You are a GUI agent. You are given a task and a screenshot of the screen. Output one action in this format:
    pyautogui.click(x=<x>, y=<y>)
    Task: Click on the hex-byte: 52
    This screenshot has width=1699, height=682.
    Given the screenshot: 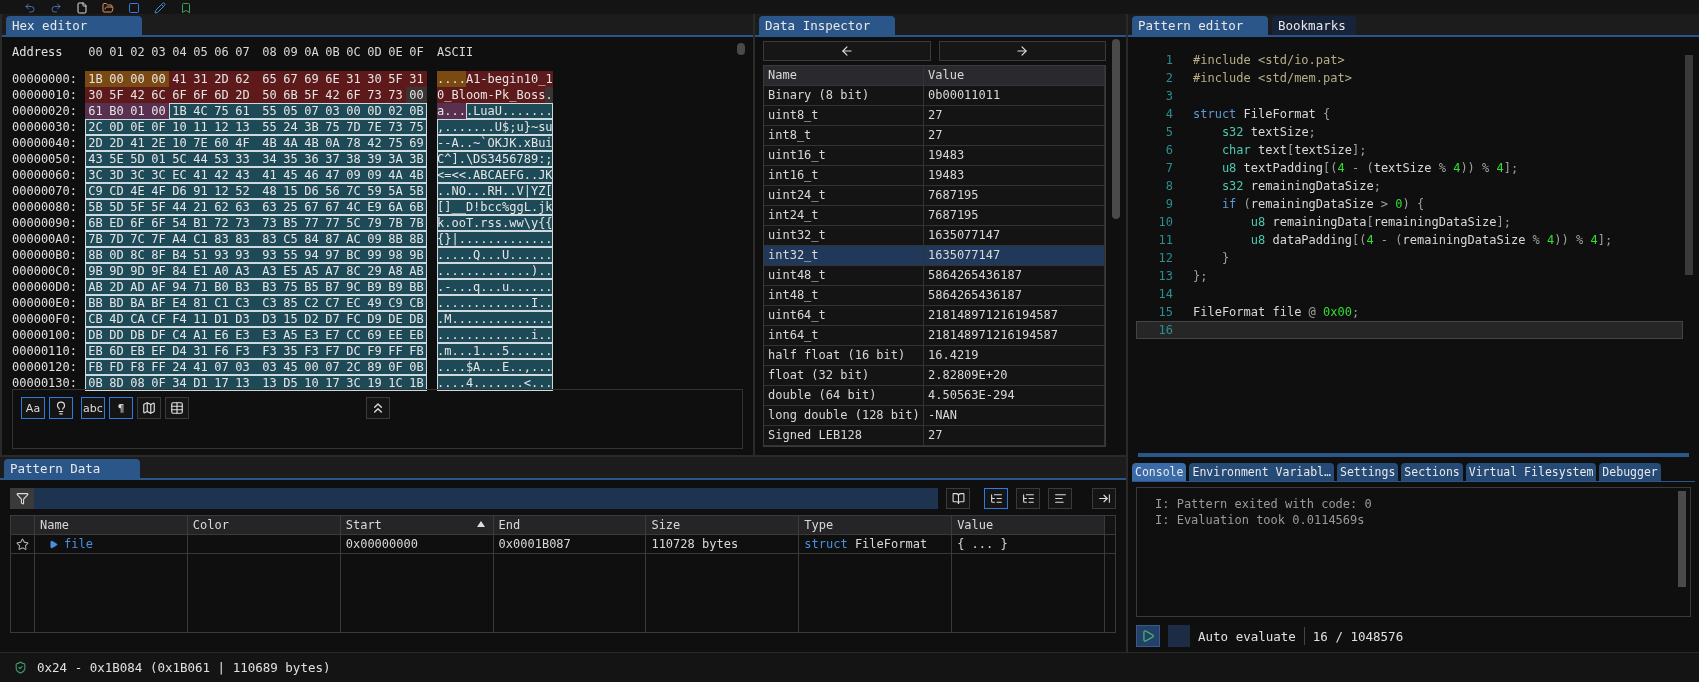 What is the action you would take?
    pyautogui.click(x=242, y=191)
    